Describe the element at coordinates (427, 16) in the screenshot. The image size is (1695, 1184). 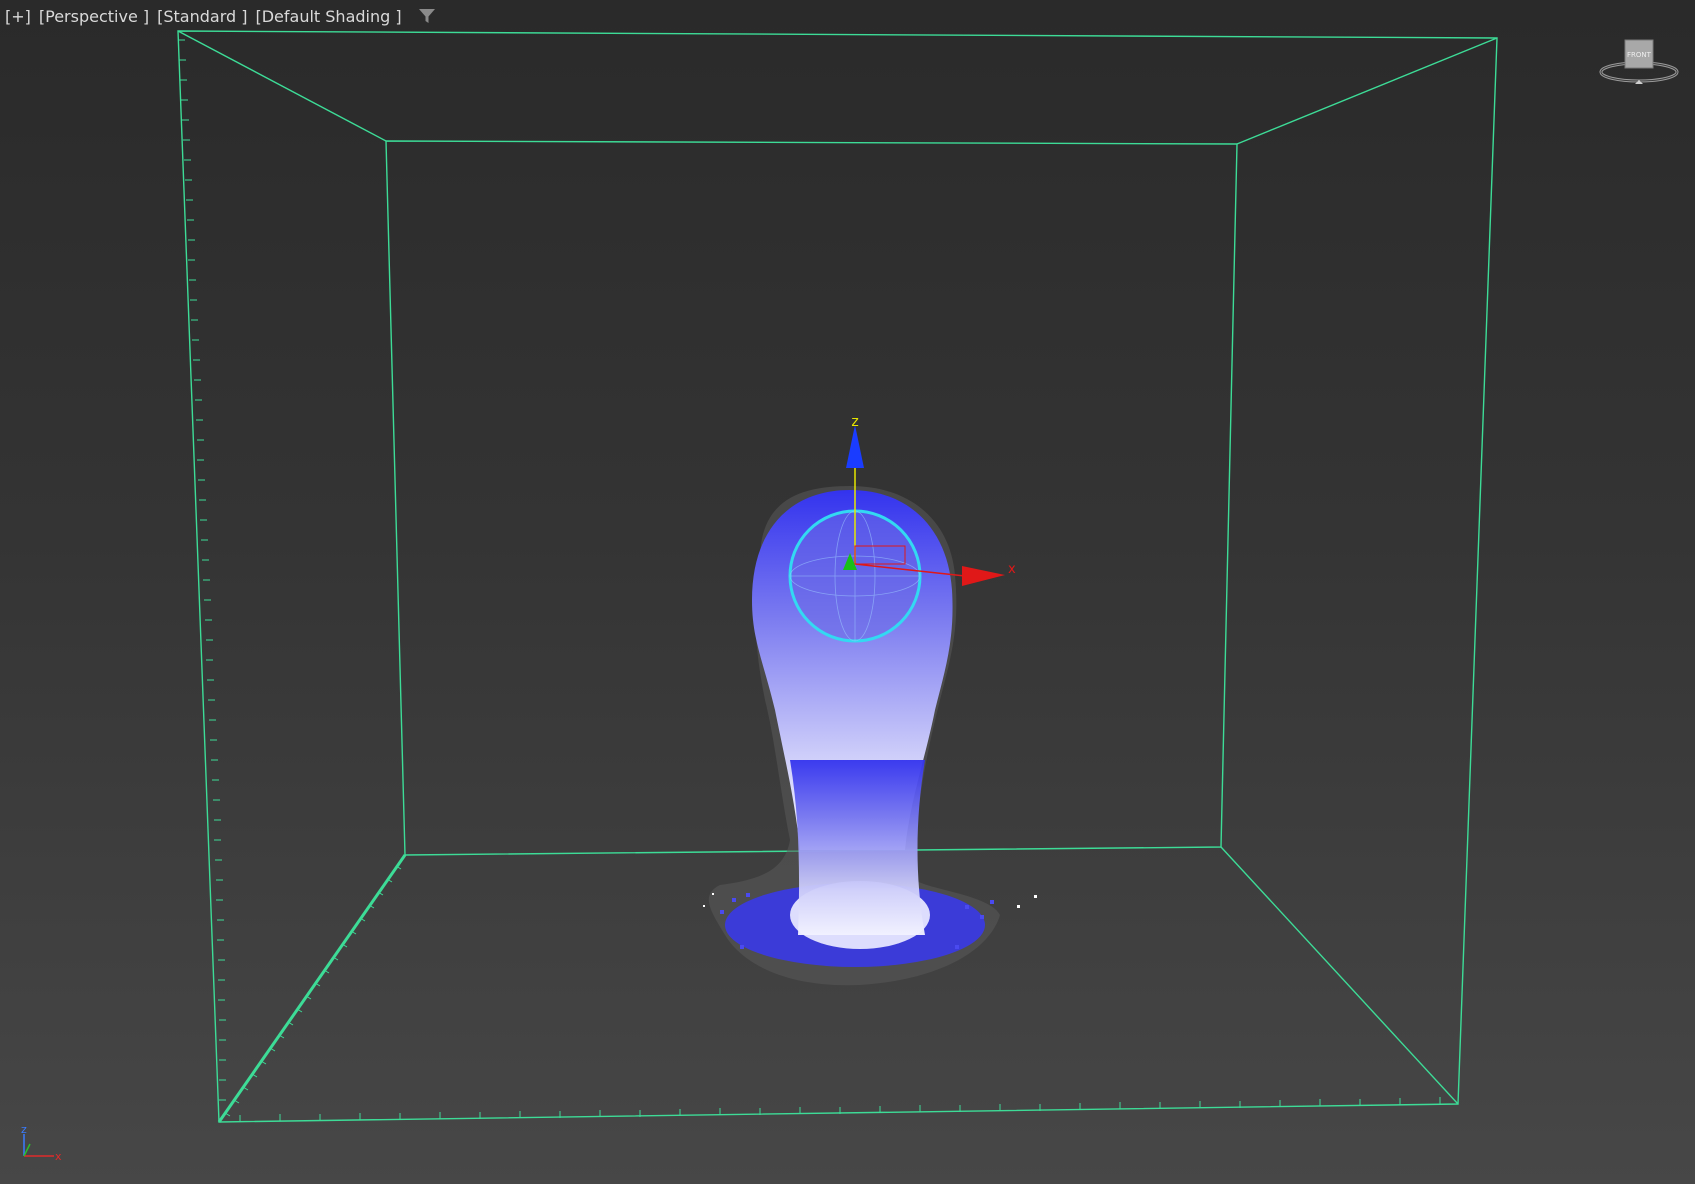
I see `funnel-filter-icon` at that location.